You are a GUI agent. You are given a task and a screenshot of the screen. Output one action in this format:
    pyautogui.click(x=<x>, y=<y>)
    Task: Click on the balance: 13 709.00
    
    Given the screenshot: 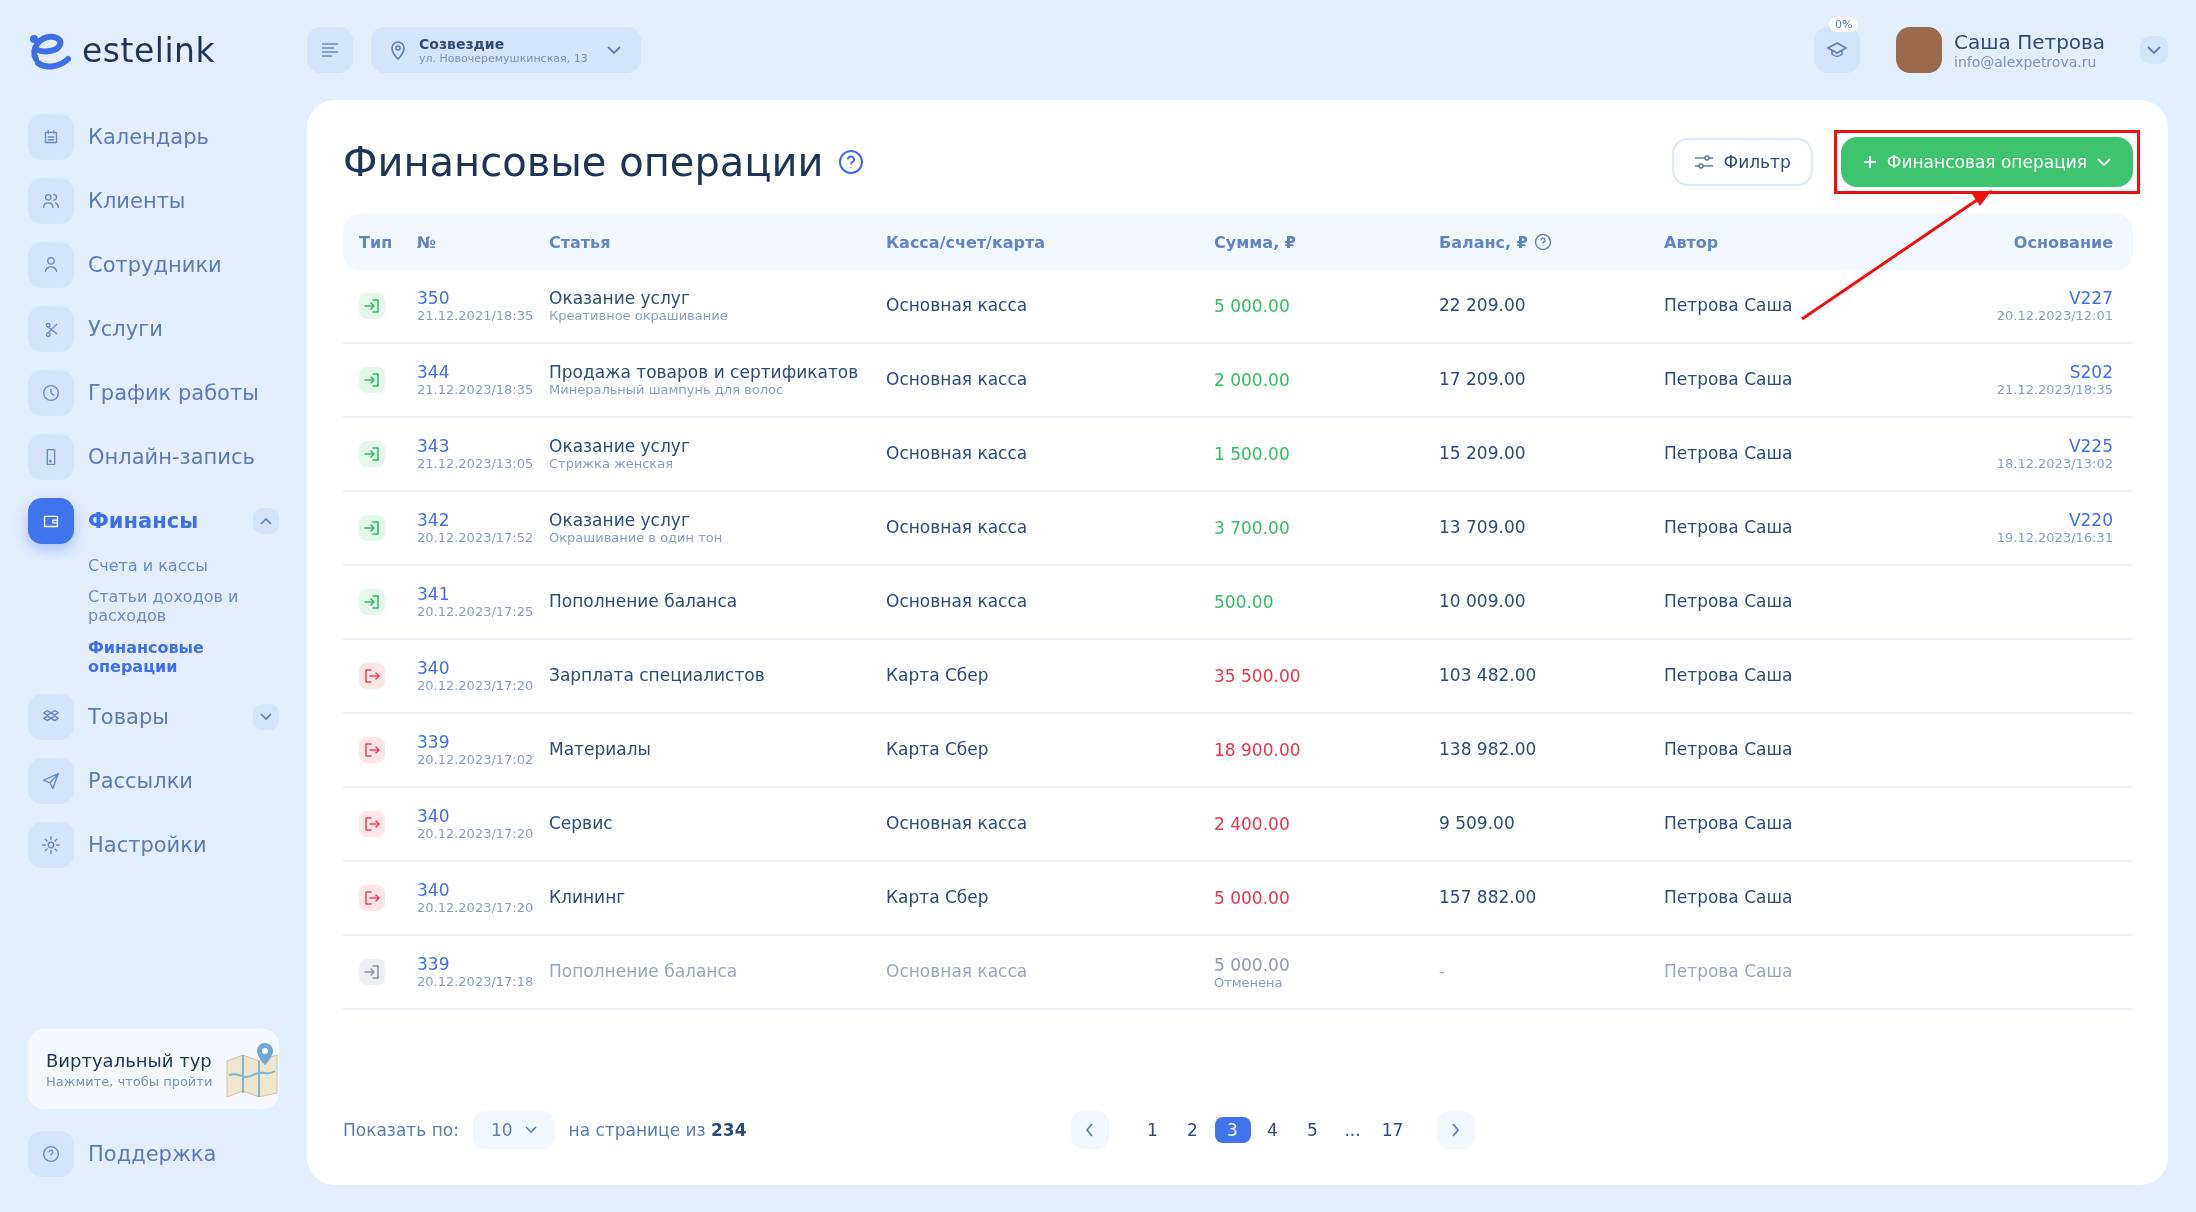 What is the action you would take?
    pyautogui.click(x=1482, y=528)
    